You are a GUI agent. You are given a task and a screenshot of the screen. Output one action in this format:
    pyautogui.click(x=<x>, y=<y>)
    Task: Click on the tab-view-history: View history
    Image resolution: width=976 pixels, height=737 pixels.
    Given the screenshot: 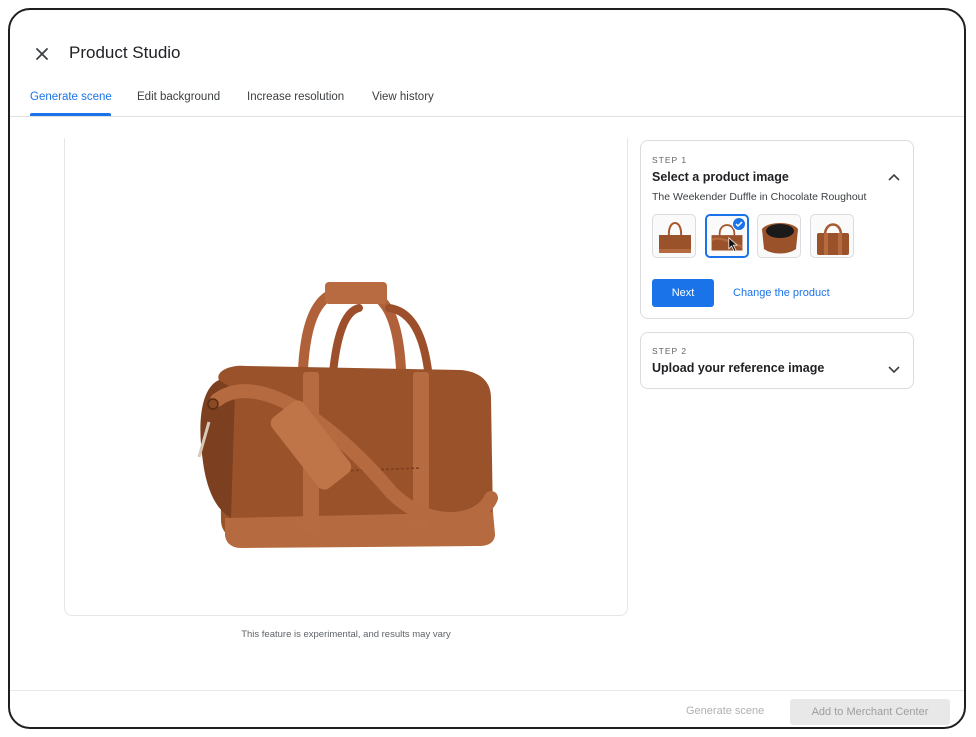 What is the action you would take?
    pyautogui.click(x=403, y=97)
    